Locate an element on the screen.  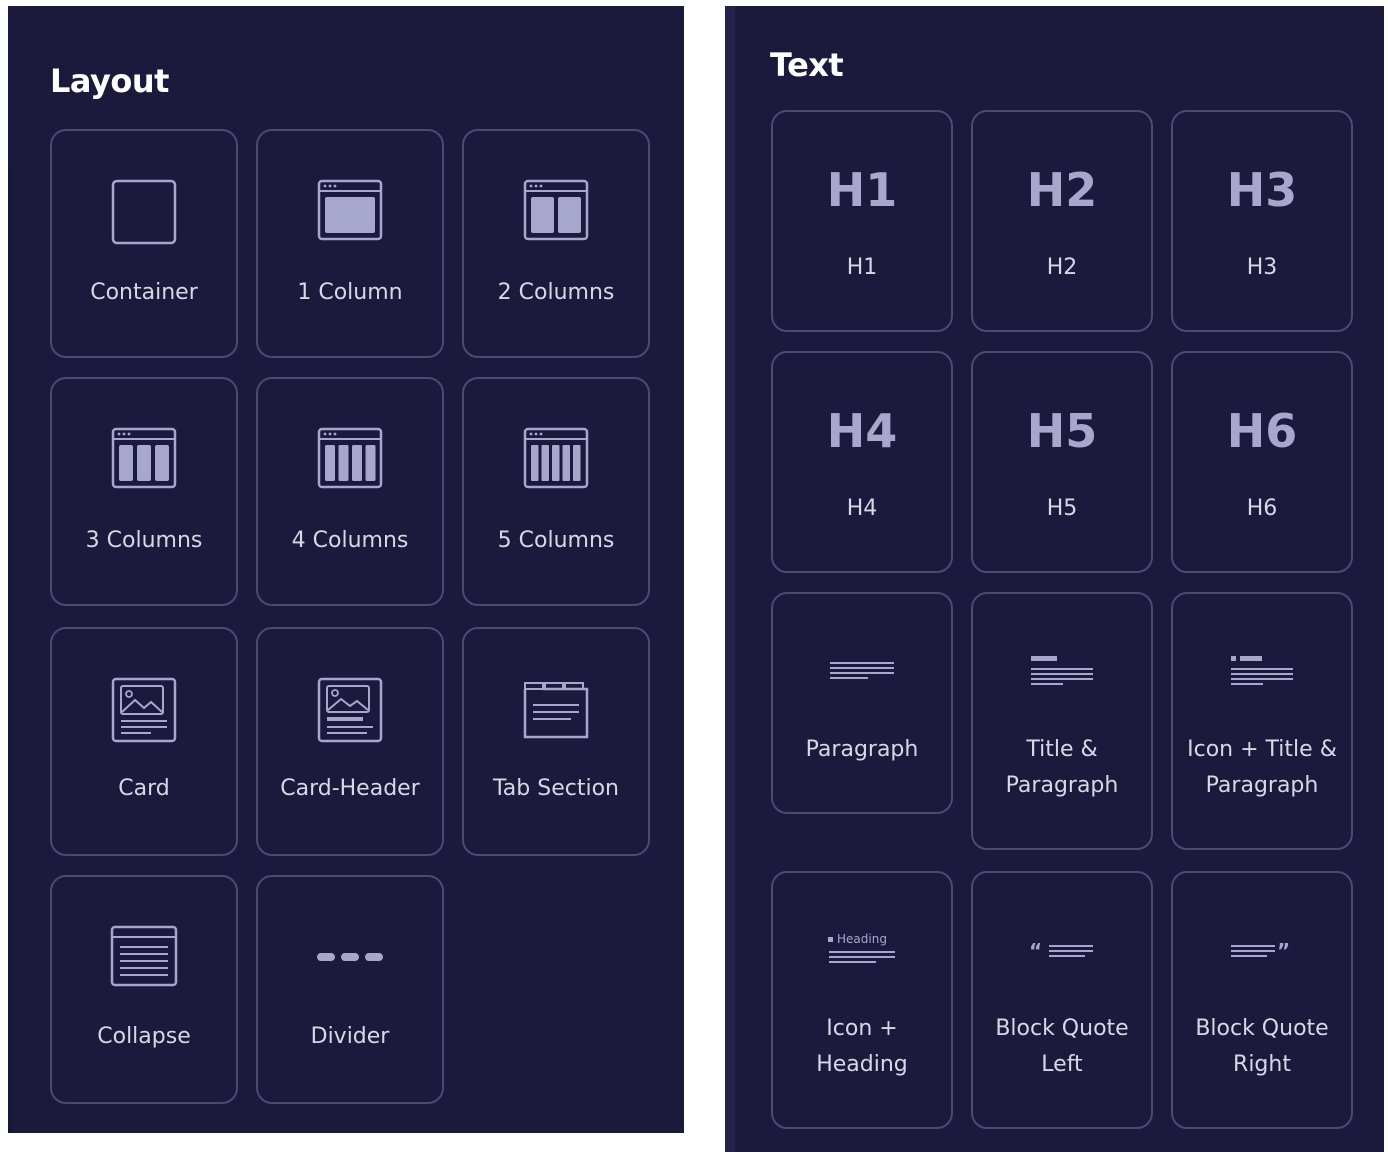
divider-block: Divider is located at coordinates (350, 989).